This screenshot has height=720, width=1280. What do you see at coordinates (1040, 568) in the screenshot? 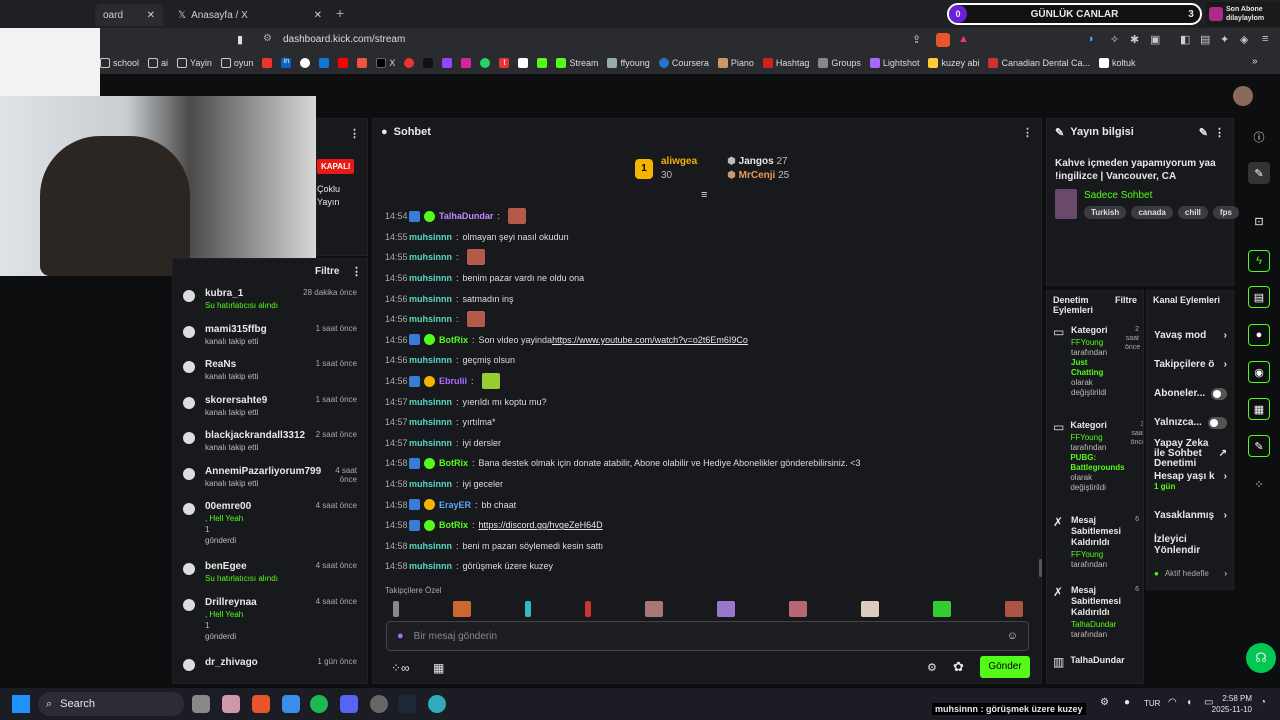
I see `scrollbar` at bounding box center [1040, 568].